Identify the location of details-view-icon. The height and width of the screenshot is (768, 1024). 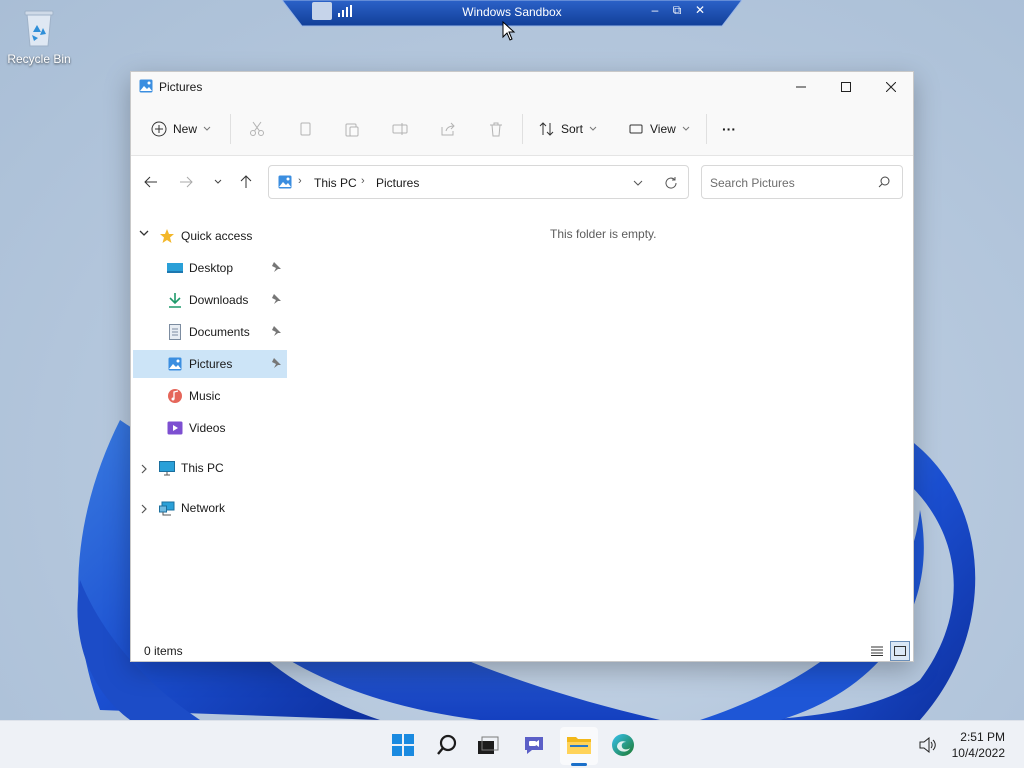
(877, 651).